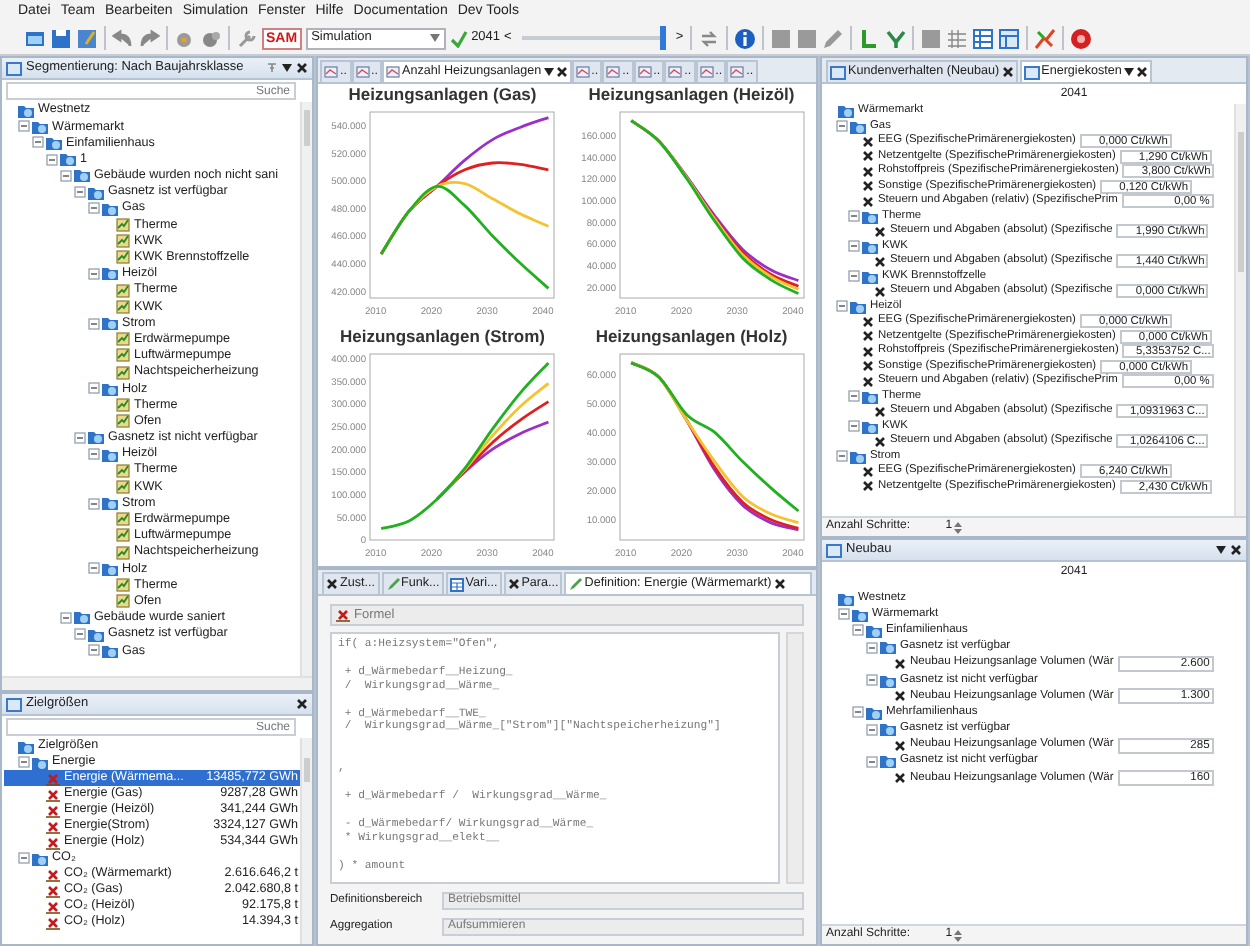 The image size is (1250, 946). What do you see at coordinates (442, 95) in the screenshot?
I see `chart-title: Heizungsanlagen (Gas)` at bounding box center [442, 95].